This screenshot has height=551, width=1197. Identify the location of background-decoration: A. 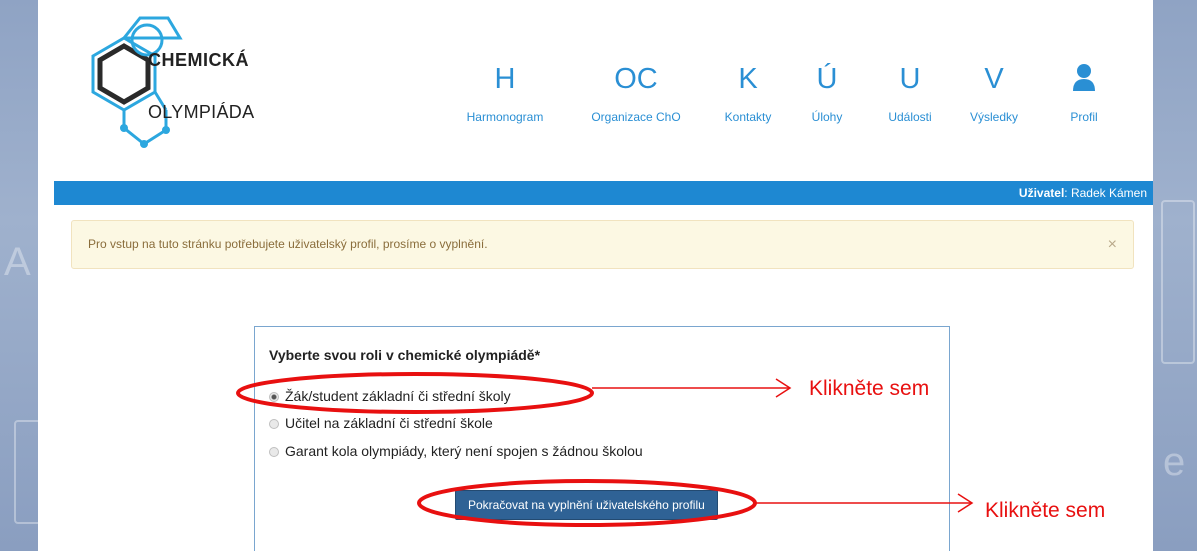
(17, 262).